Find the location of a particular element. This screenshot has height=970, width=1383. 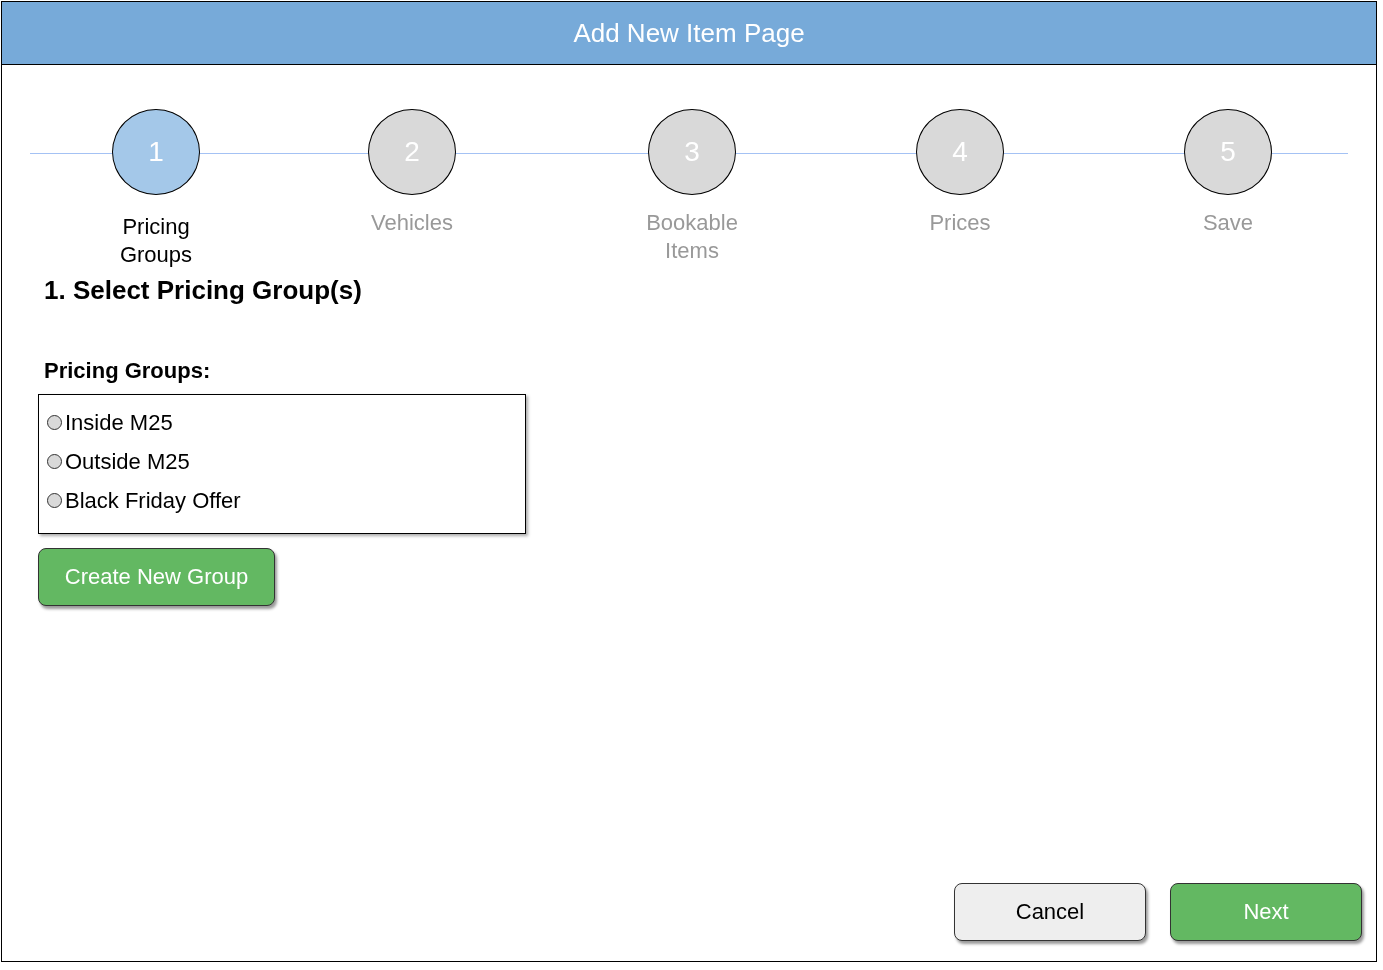

option-label: Inside M25 is located at coordinates (119, 422).